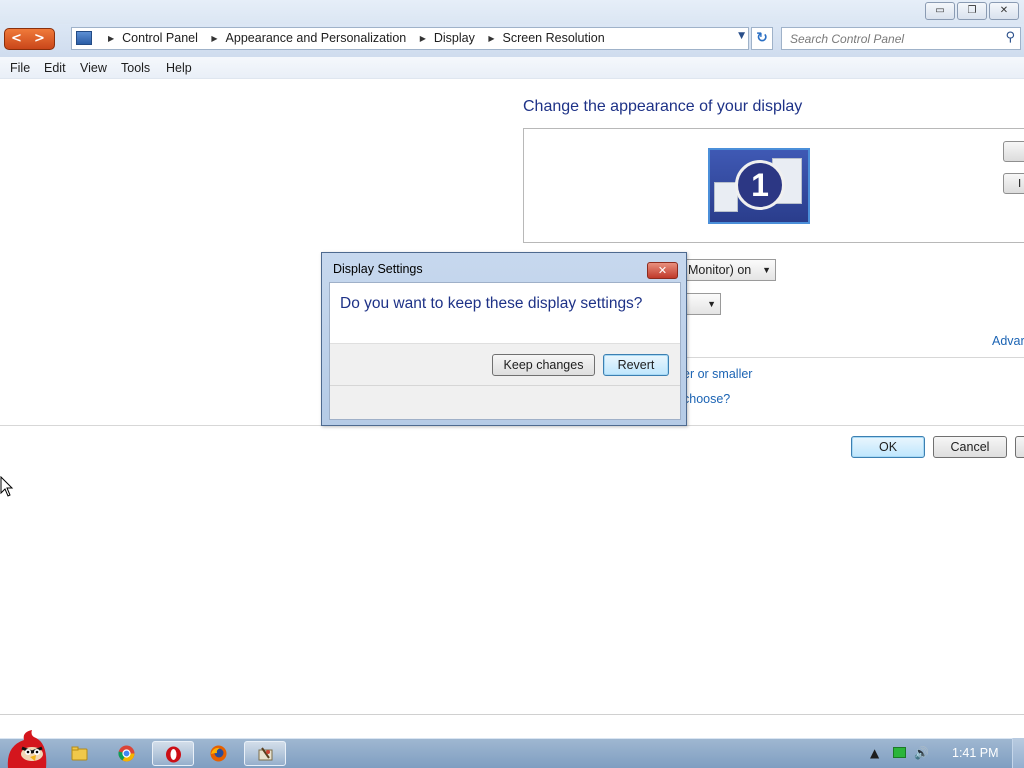  I want to click on chrome-icon, so click(126, 753).